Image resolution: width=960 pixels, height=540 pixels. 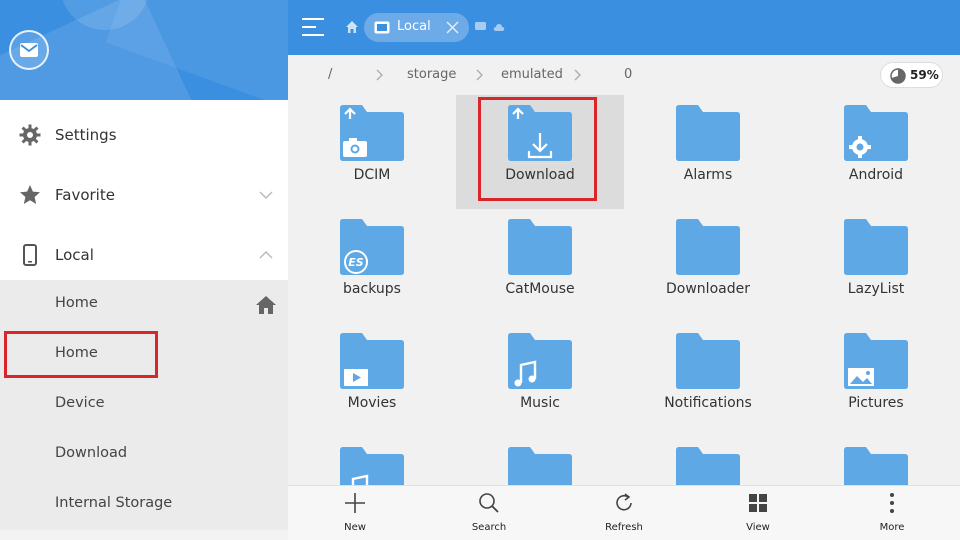 I want to click on folder-name: DCIM, so click(x=372, y=175).